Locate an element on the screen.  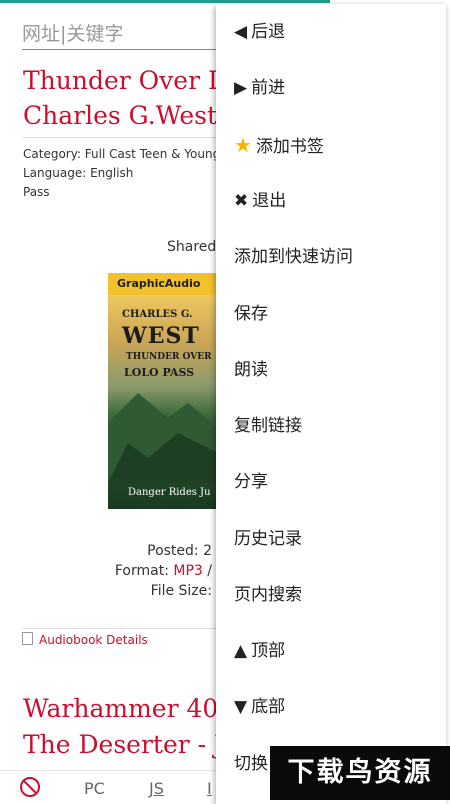
shared-text: Shared is located at coordinates (192, 247).